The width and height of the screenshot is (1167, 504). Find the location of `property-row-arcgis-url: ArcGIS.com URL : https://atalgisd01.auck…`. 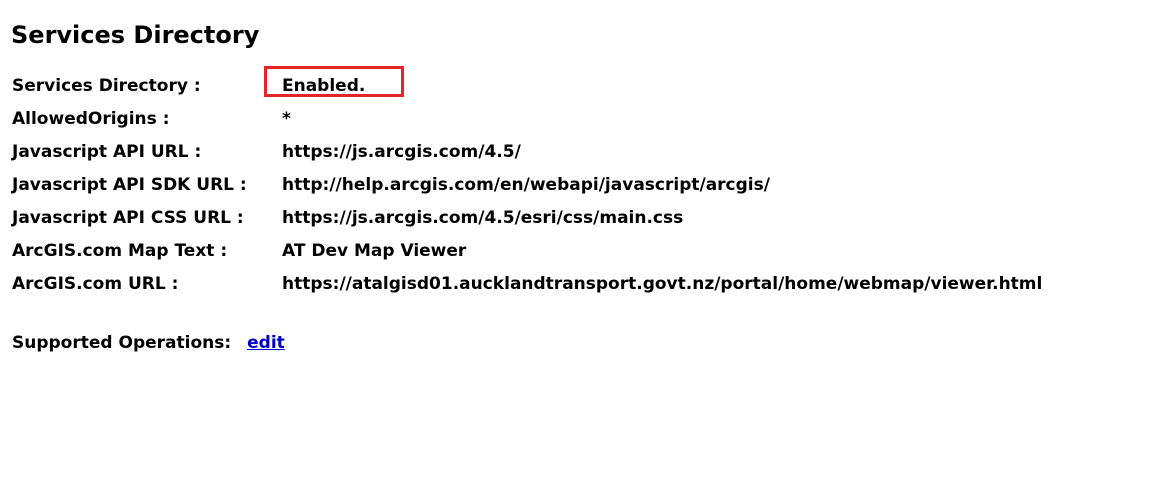

property-row-arcgis-url: ArcGIS.com URL : https://atalgisd01.auck… is located at coordinates (527, 283).